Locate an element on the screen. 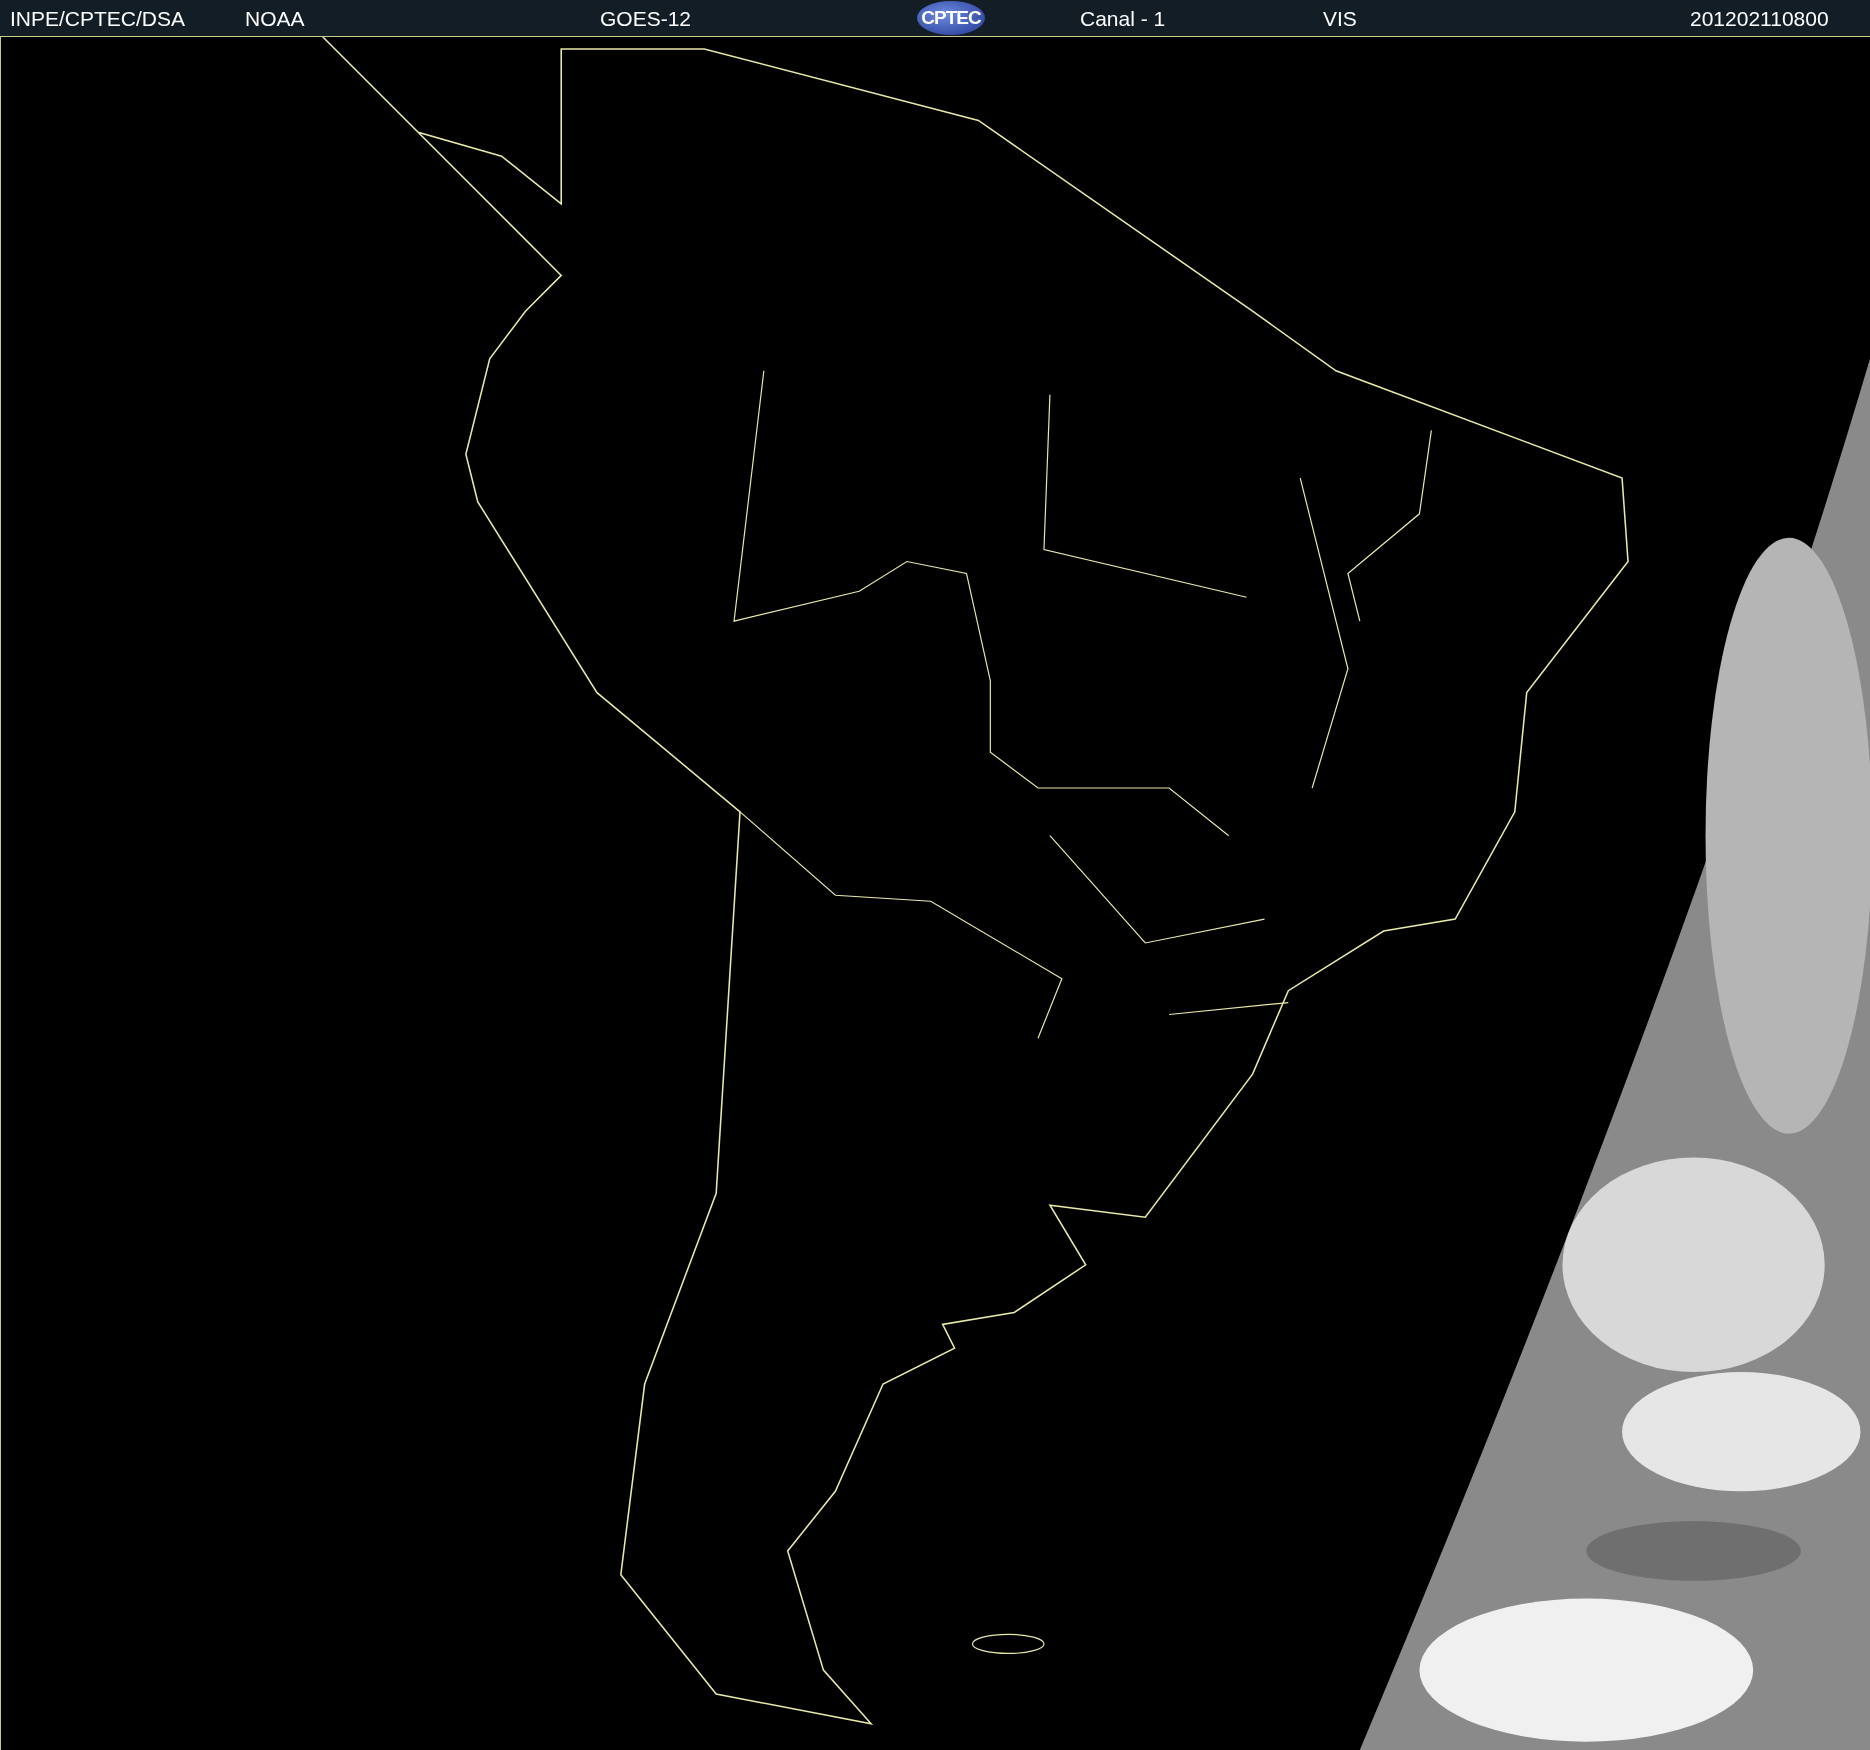 The width and height of the screenshot is (1870, 1750). header-label: 201202110800 is located at coordinates (1759, 18).